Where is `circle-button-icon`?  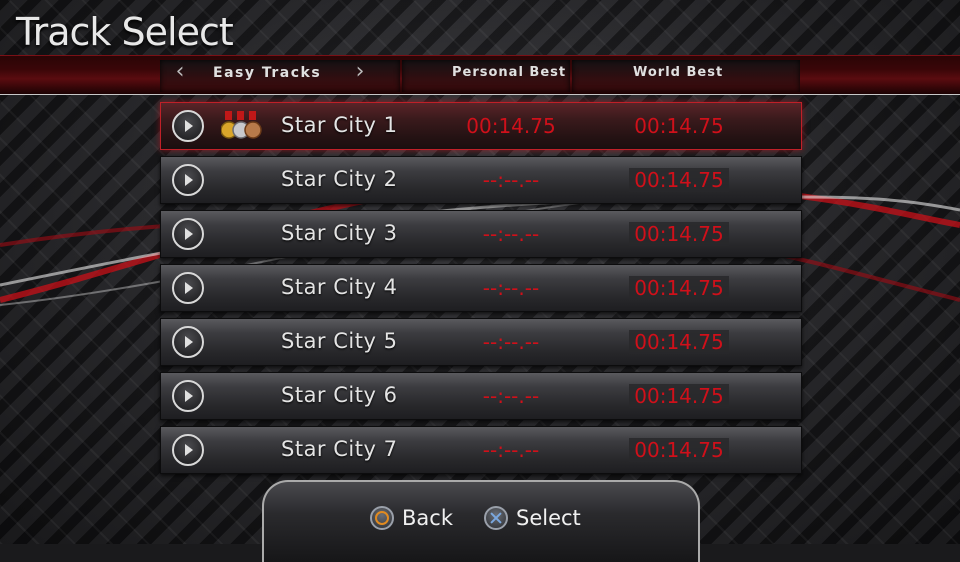 circle-button-icon is located at coordinates (382, 518).